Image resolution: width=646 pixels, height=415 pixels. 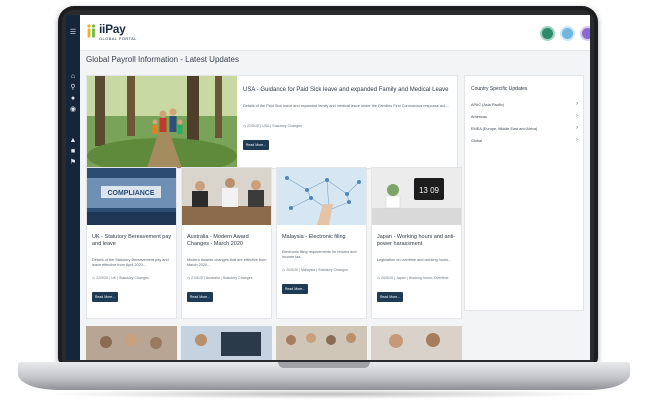 What do you see at coordinates (479, 117) in the screenshot?
I see `country-item-americas: Americas` at bounding box center [479, 117].